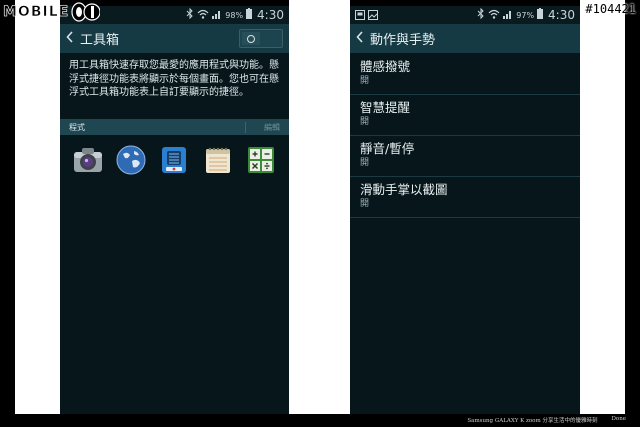 This screenshot has height=427, width=640. What do you see at coordinates (174, 127) in the screenshot?
I see `apps-section-header: 程式 編輯` at bounding box center [174, 127].